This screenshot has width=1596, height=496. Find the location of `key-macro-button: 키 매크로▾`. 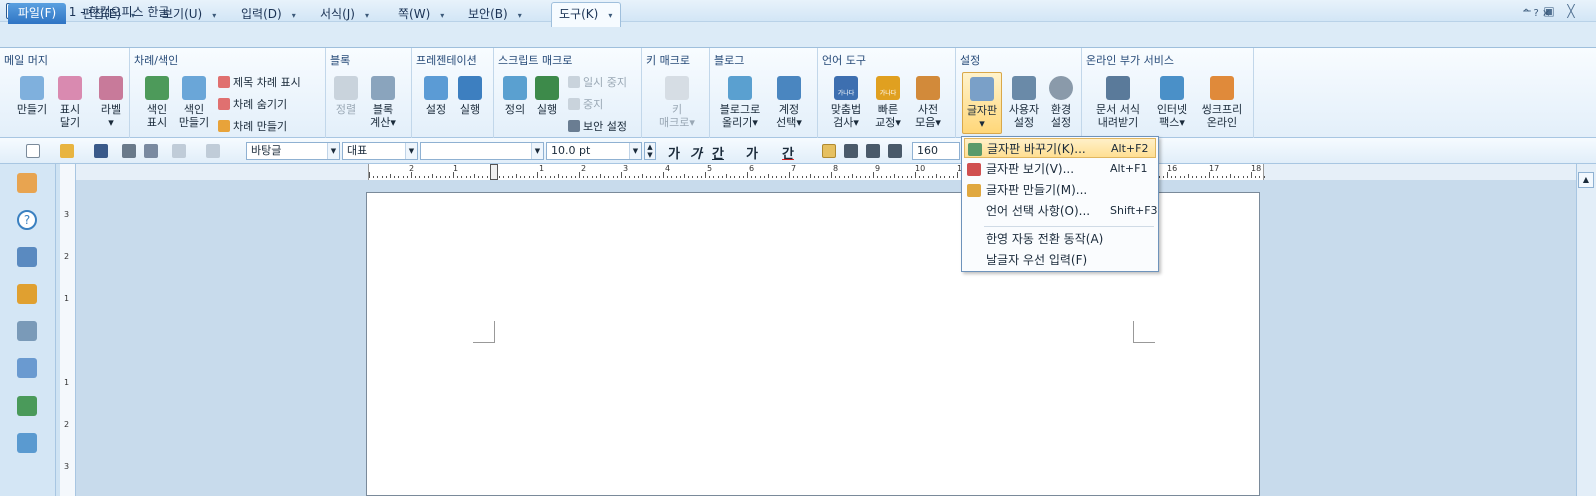

key-macro-button: 키 매크로▾ is located at coordinates (677, 102).